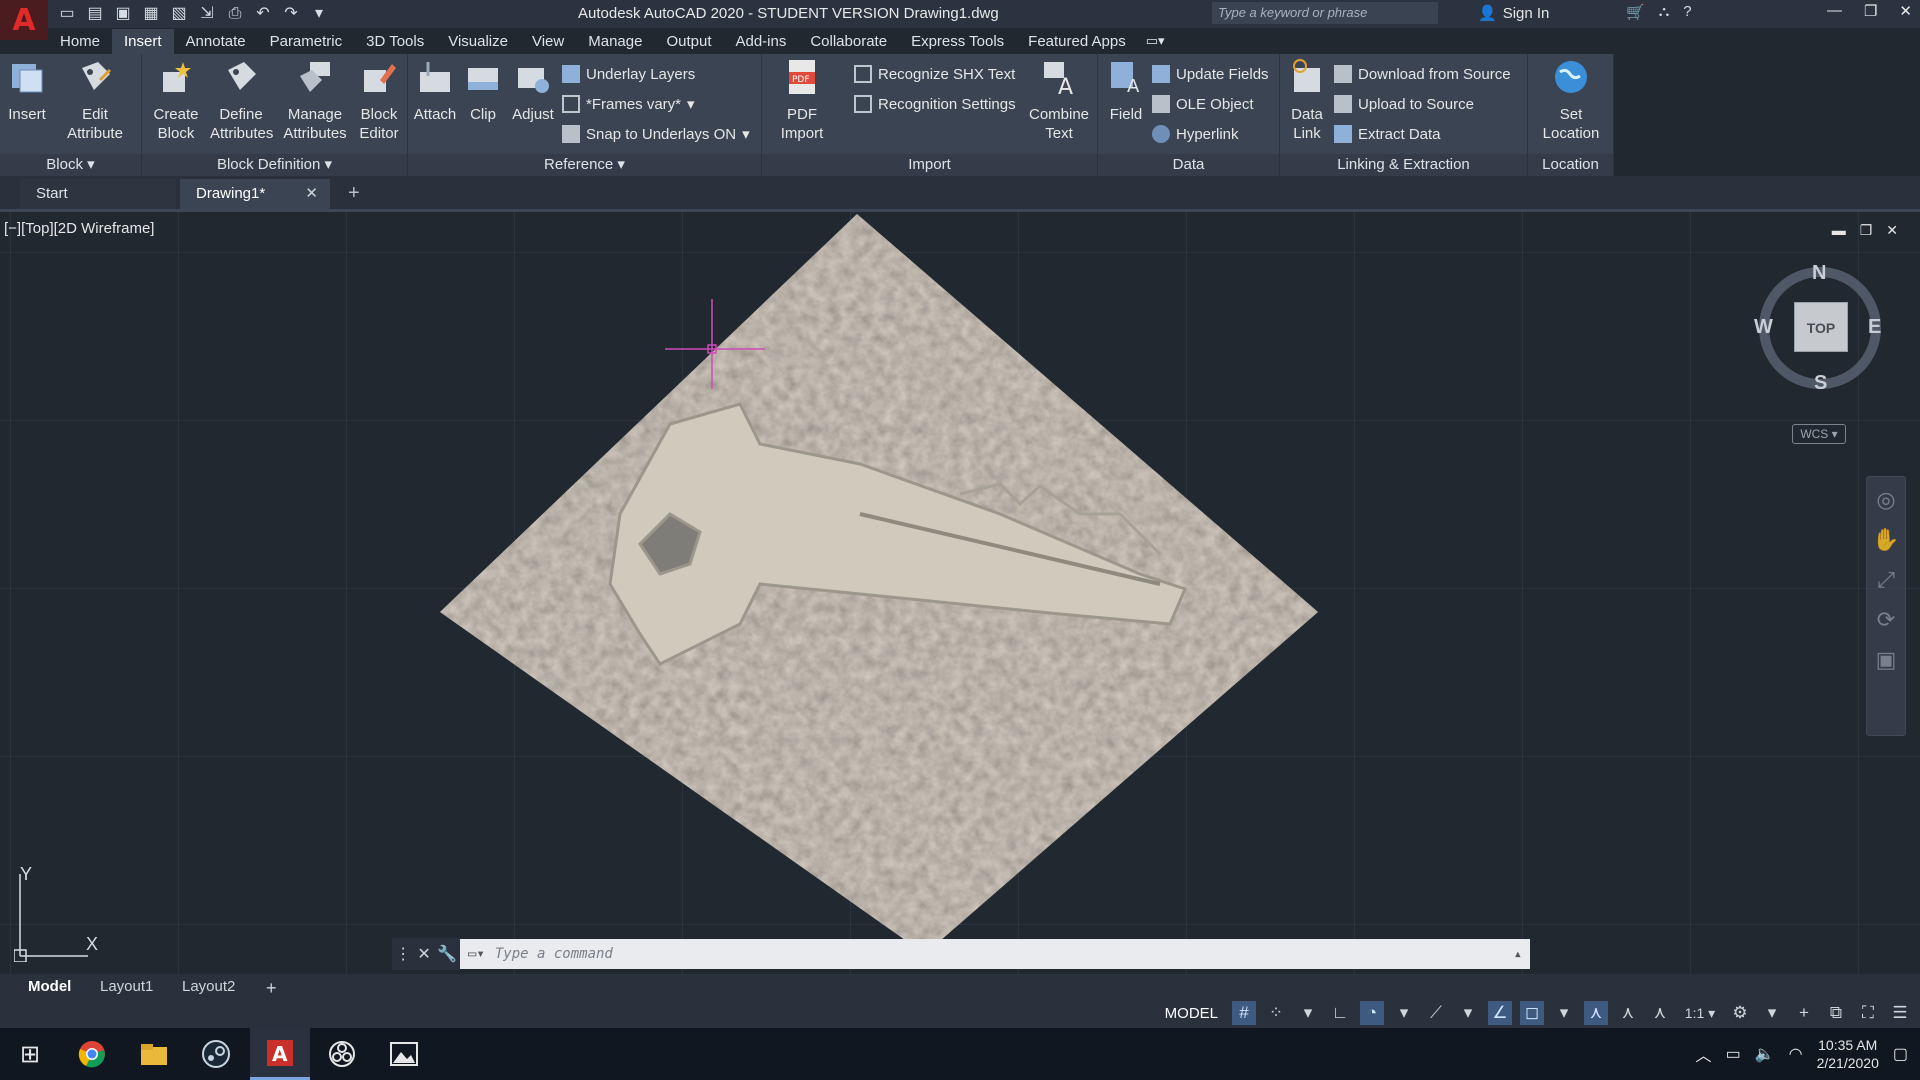 This screenshot has width=1920, height=1080. Describe the element at coordinates (957, 41) in the screenshot. I see `tab-express-tools: Express Tools` at that location.